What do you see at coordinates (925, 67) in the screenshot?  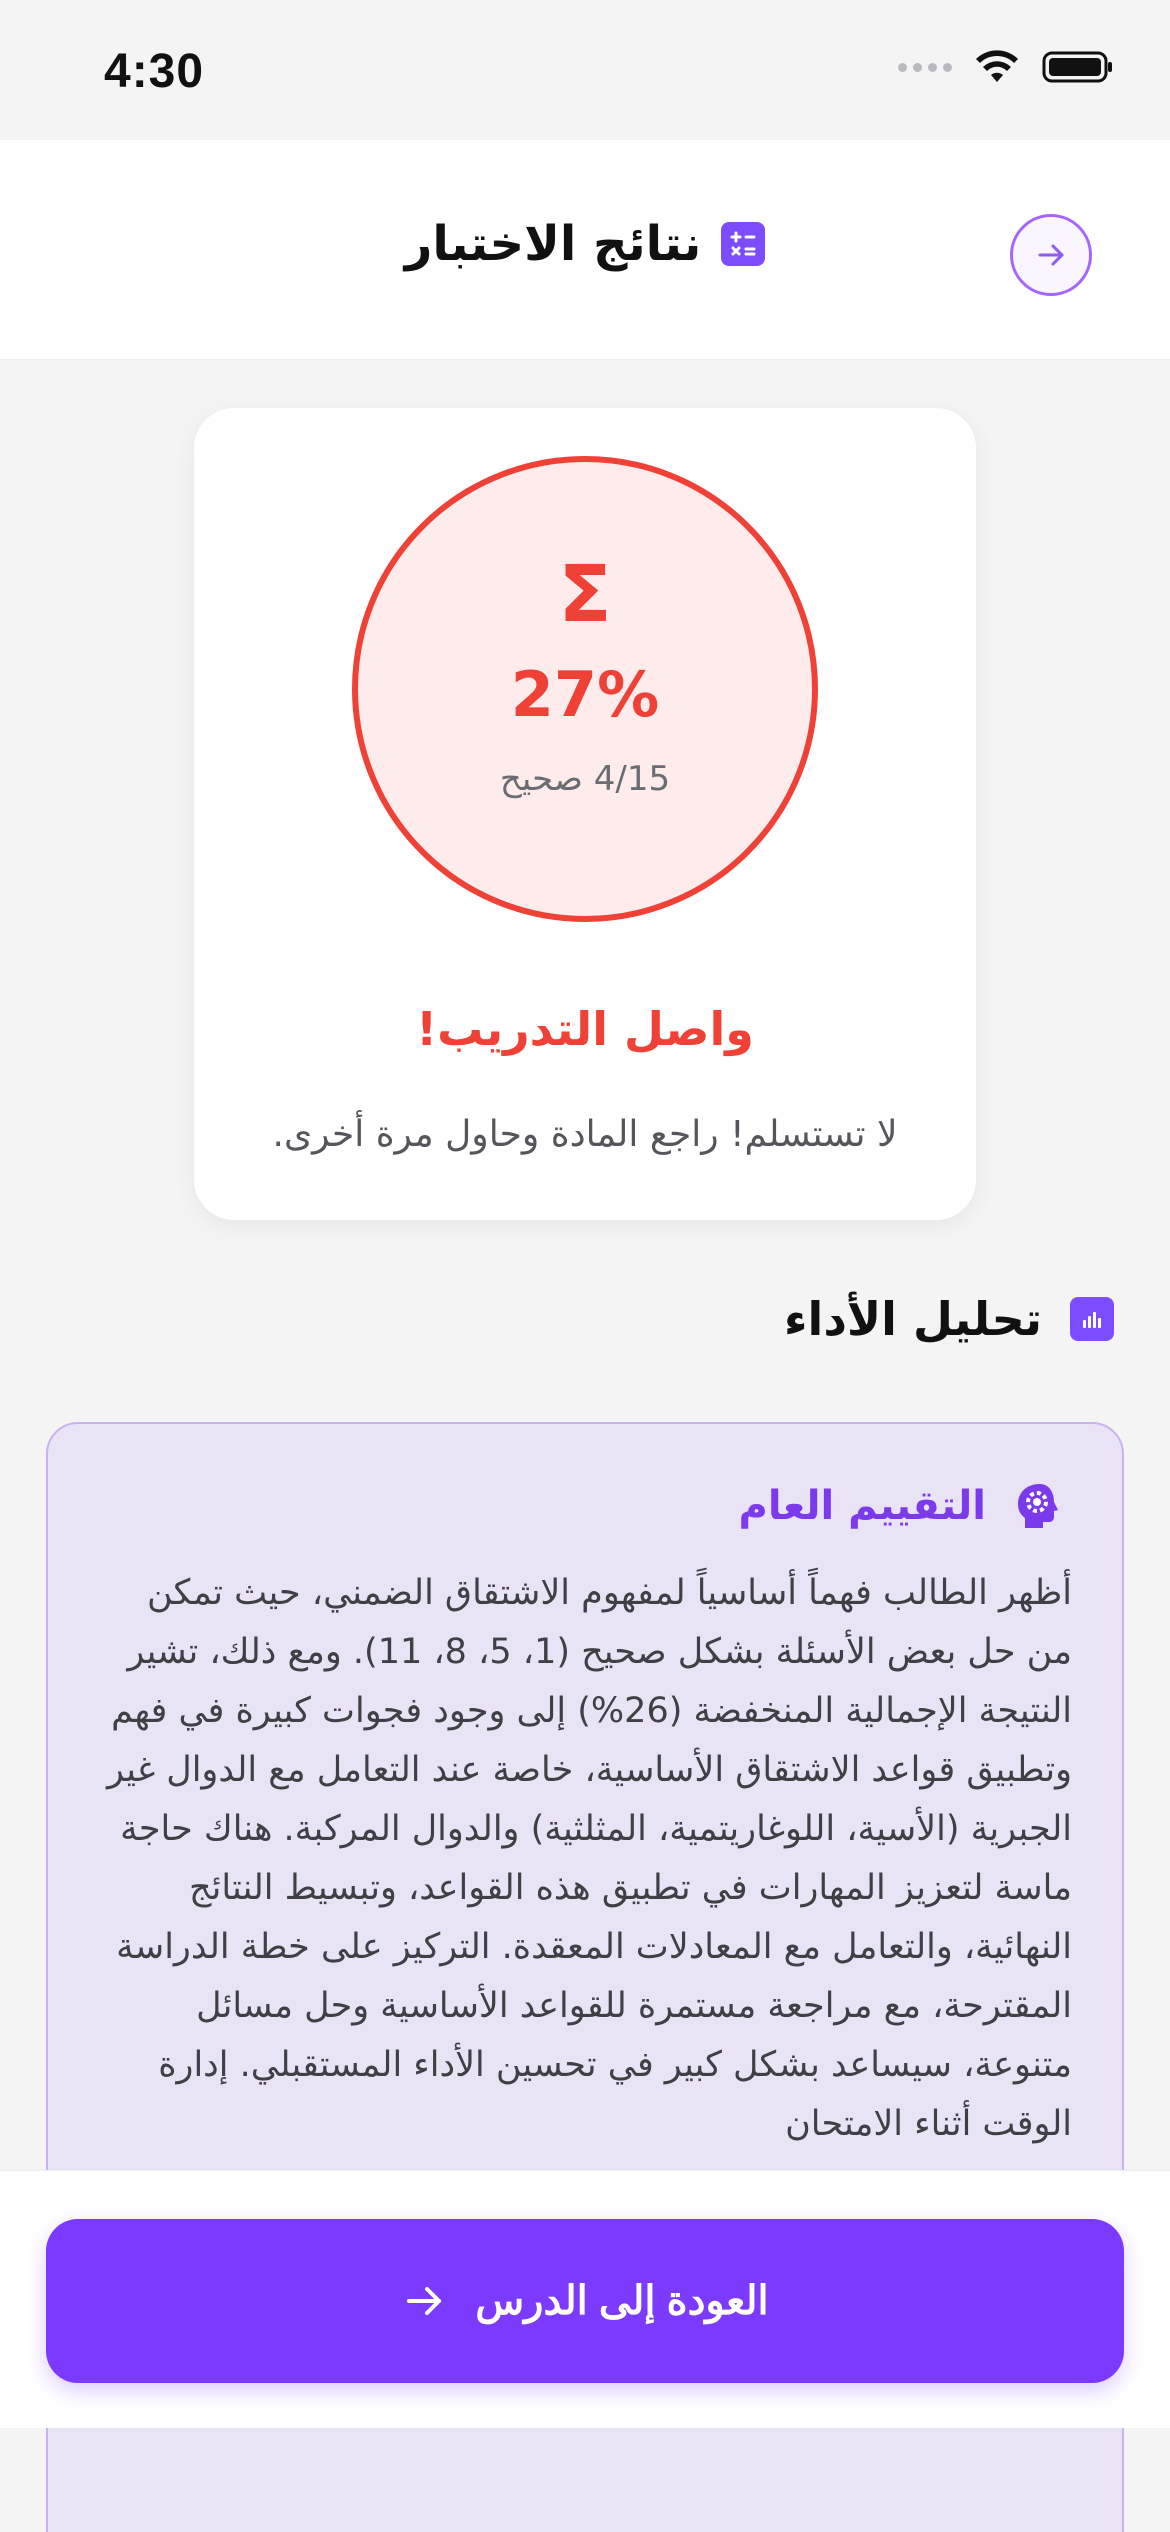 I see `cellular-signal-icon` at bounding box center [925, 67].